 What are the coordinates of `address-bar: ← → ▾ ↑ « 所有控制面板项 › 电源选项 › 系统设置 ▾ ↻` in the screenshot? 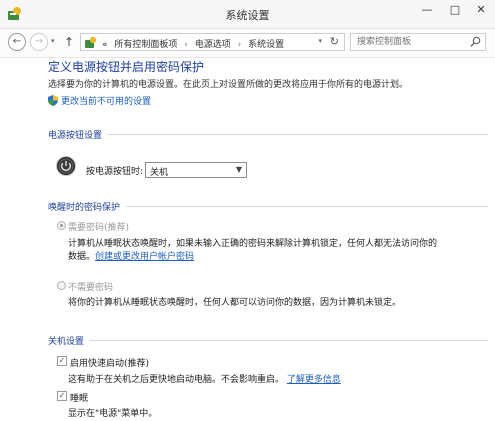 It's located at (247, 43).